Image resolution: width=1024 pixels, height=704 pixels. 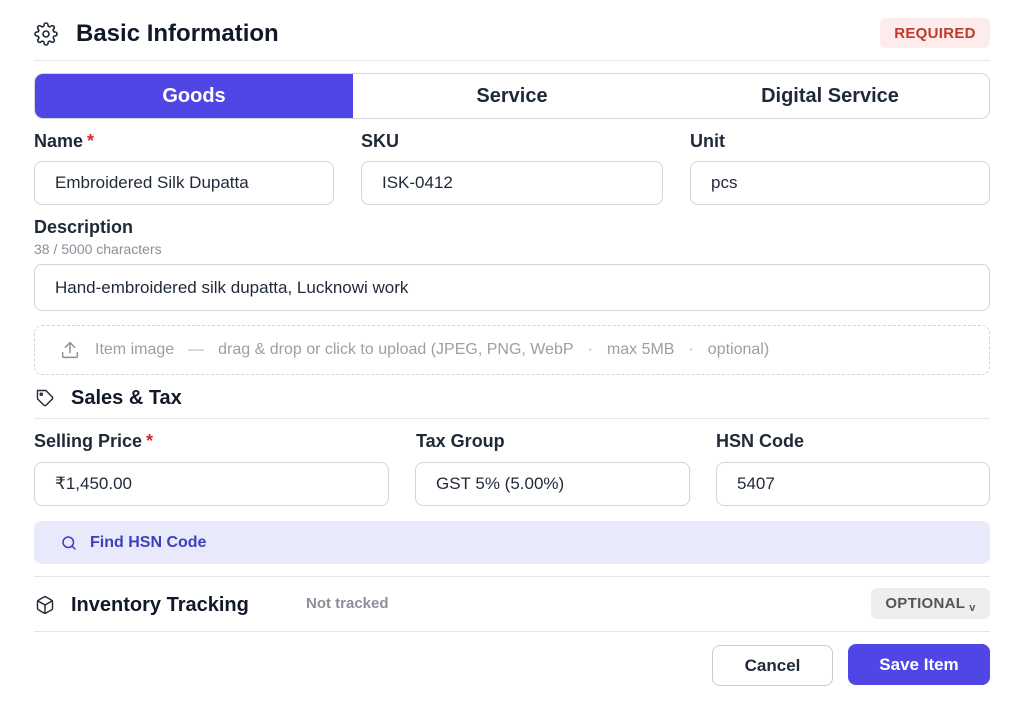 I want to click on tax-group-label: Tax Group, so click(x=460, y=441).